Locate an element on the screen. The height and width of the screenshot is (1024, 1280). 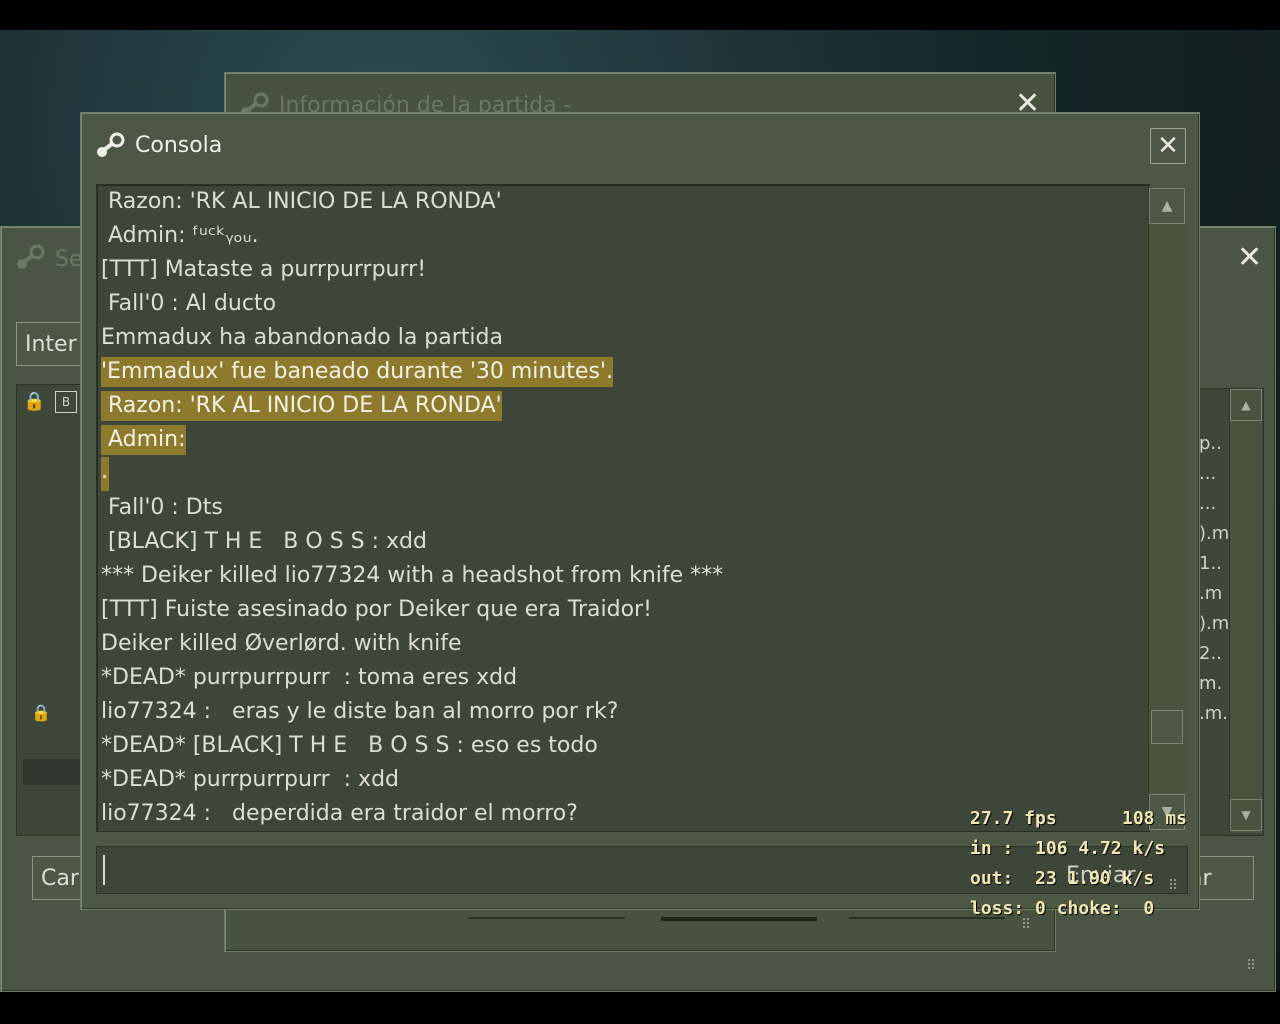
close-button: ✕ is located at coordinates (1168, 146).